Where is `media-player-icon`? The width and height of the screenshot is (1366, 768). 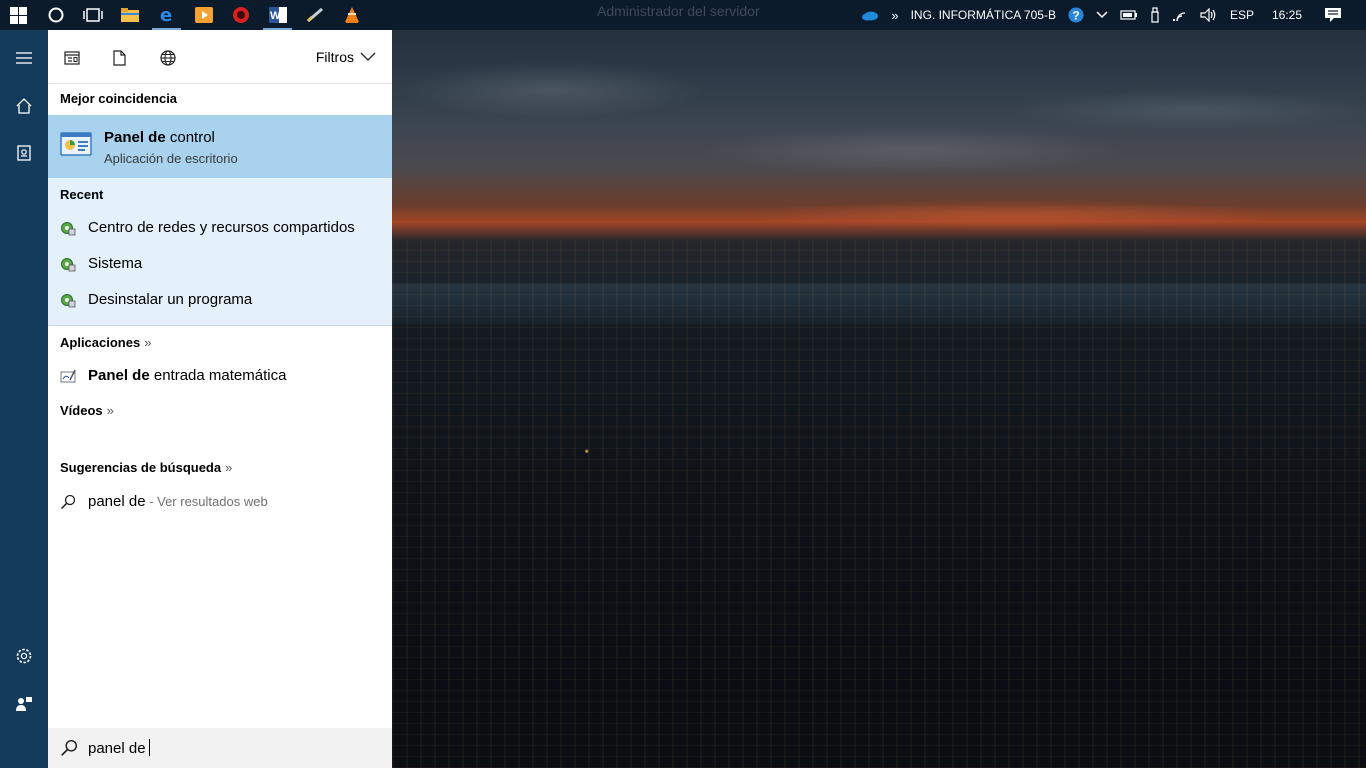 media-player-icon is located at coordinates (203, 15).